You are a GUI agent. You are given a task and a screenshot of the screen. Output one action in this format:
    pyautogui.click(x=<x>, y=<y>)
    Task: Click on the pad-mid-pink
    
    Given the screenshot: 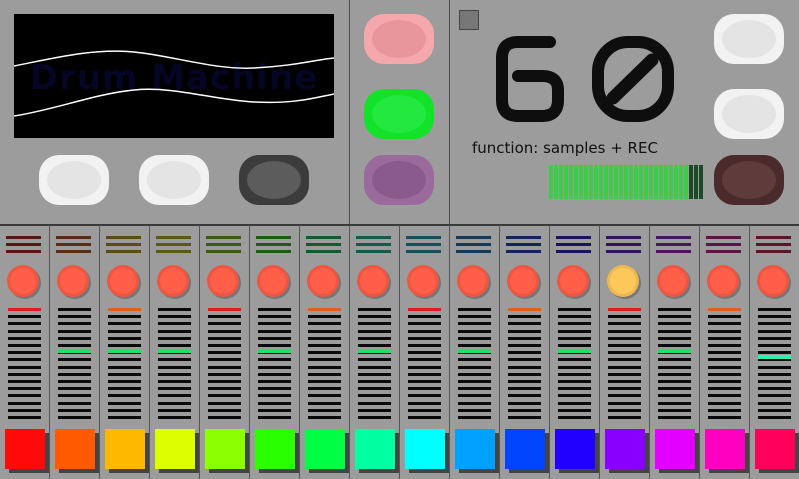 What is the action you would take?
    pyautogui.click(x=399, y=39)
    